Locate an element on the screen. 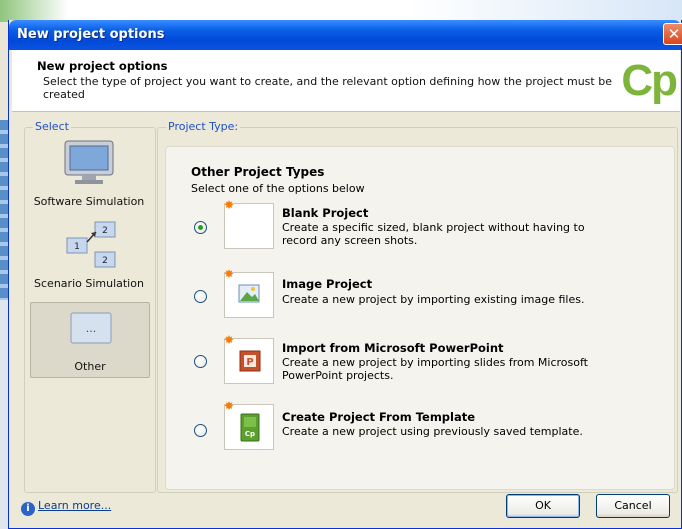  section-subtitle: Select one of the options below is located at coordinates (278, 188).